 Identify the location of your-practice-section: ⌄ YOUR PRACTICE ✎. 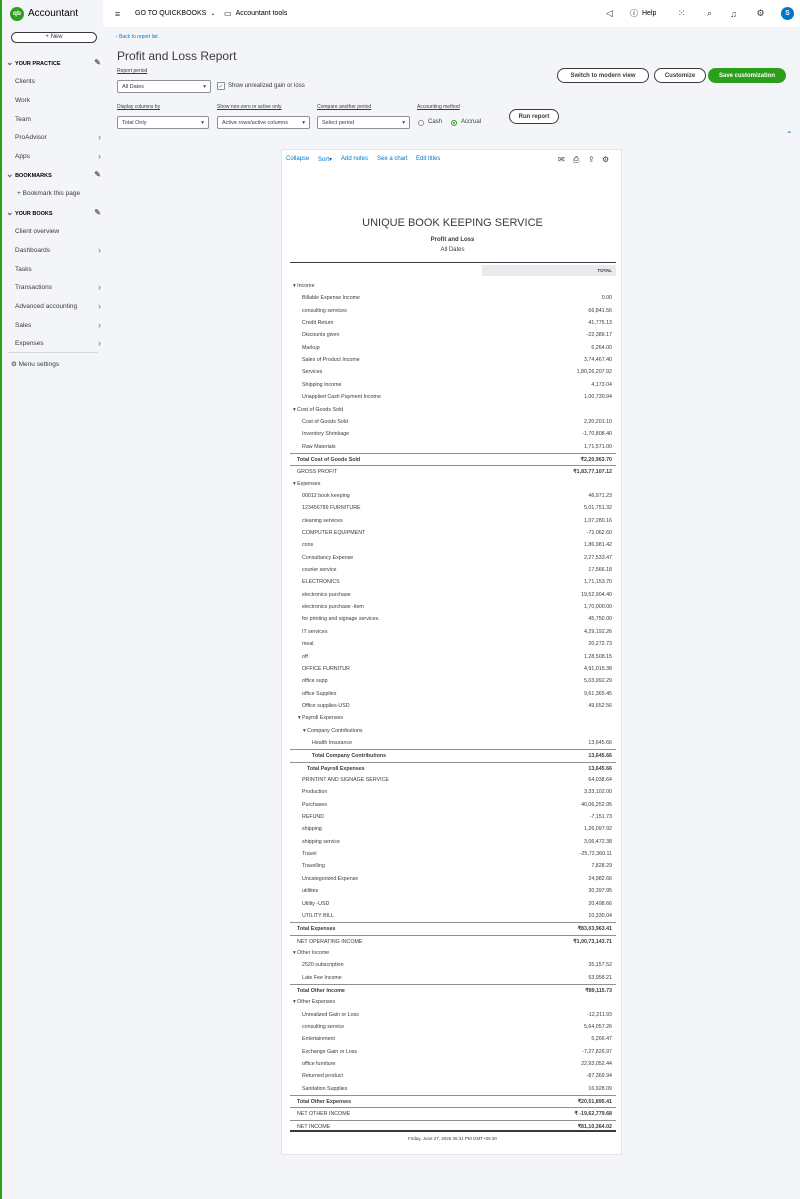
(53, 62).